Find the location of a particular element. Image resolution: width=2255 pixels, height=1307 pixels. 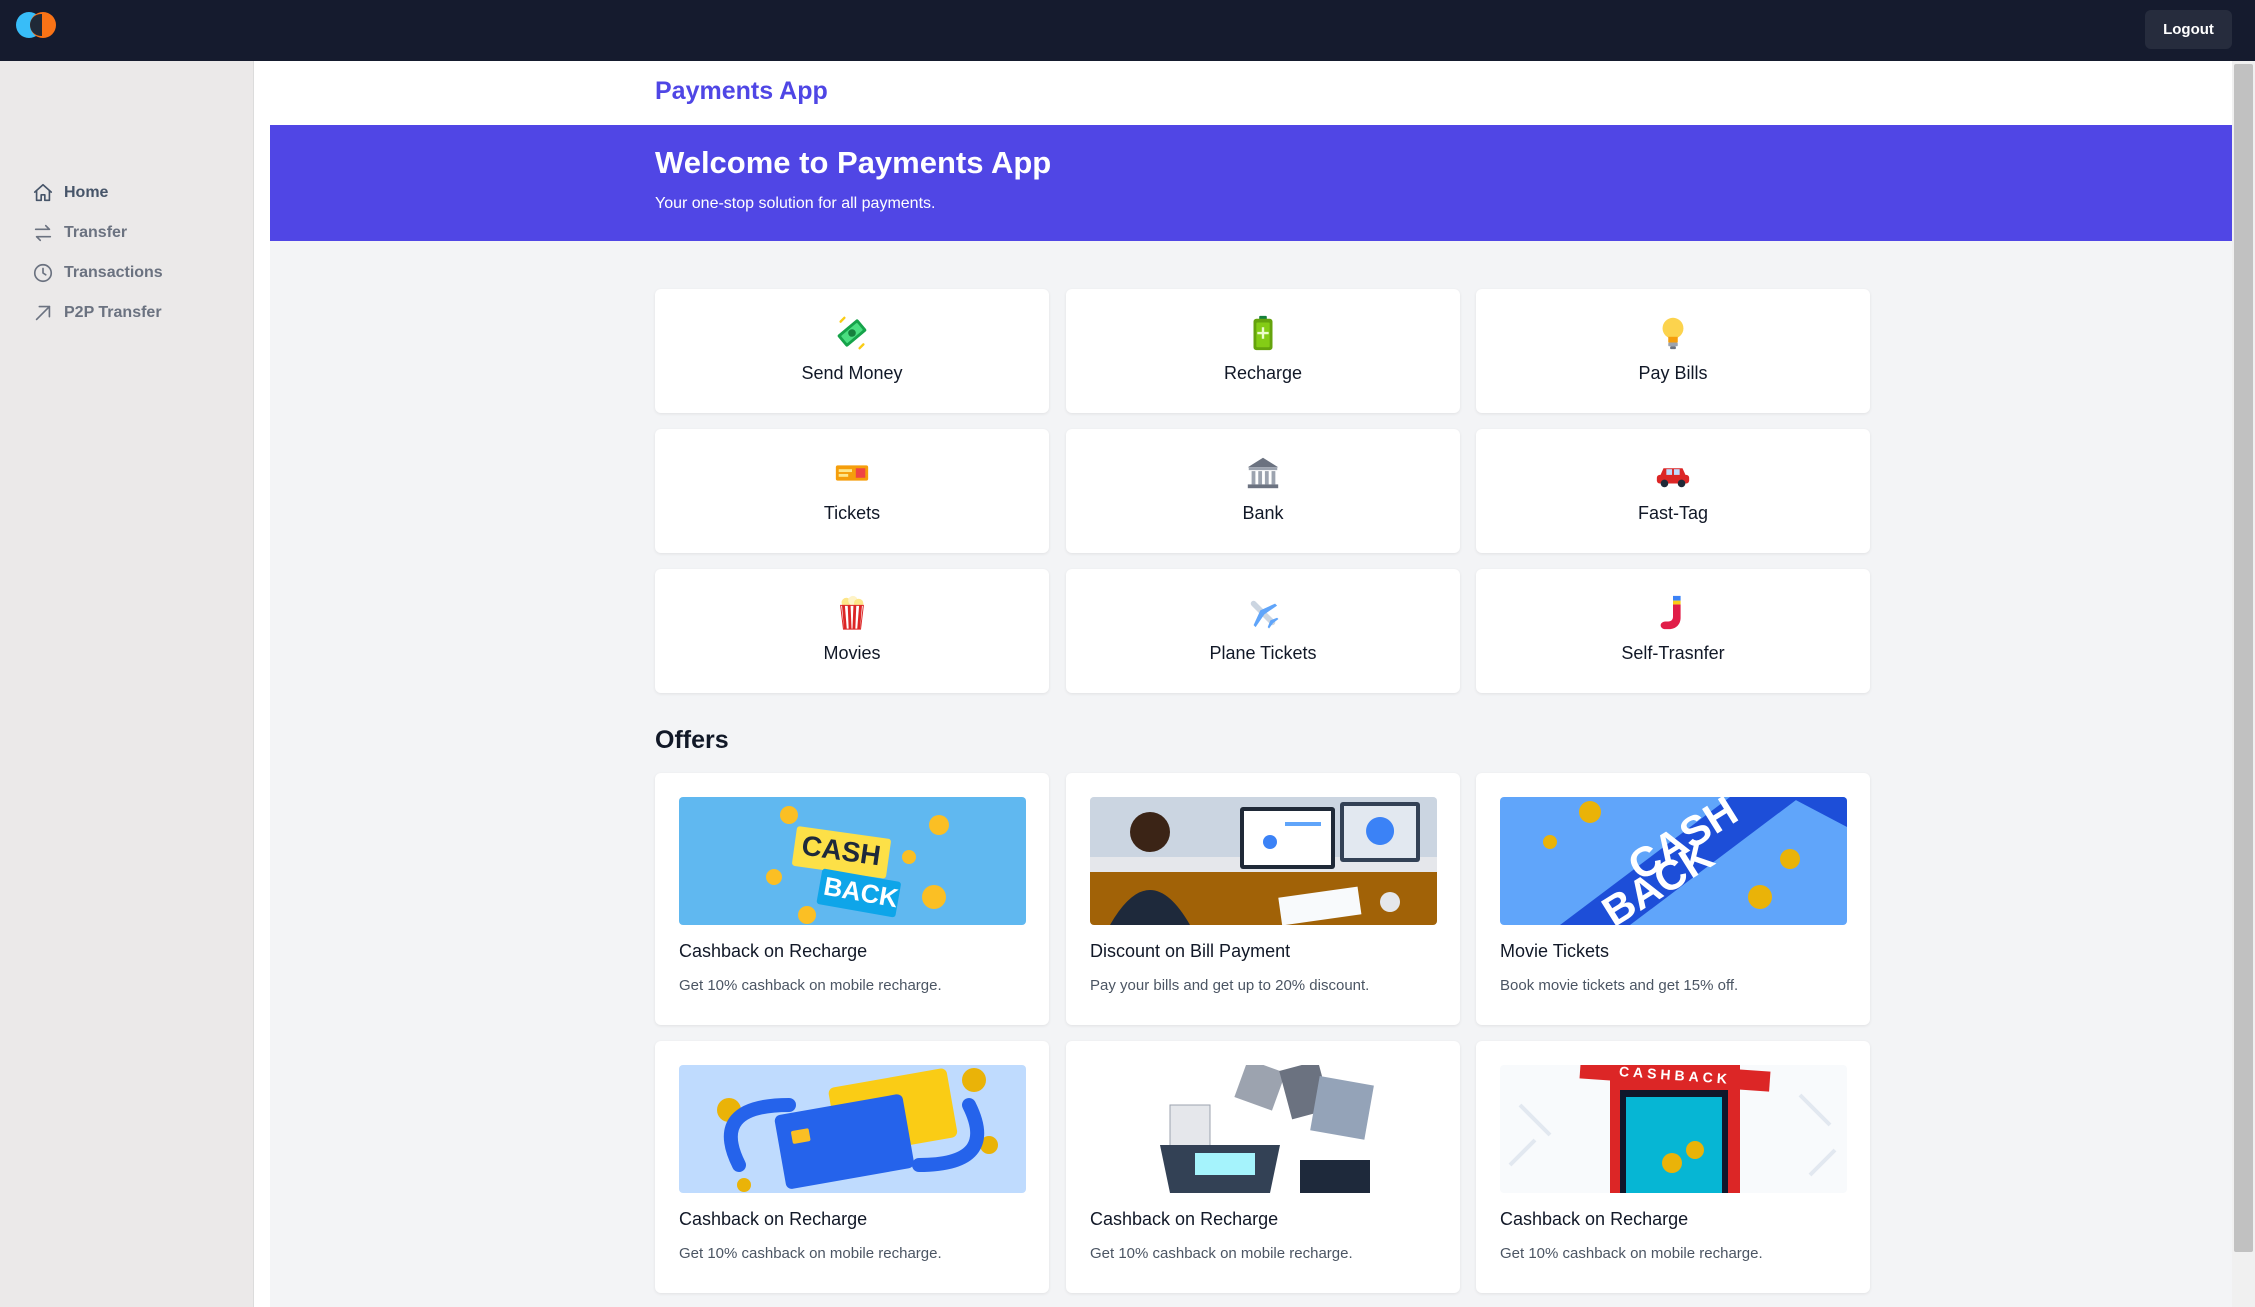

sidebar-item-transfer: Transfer is located at coordinates (79, 233).